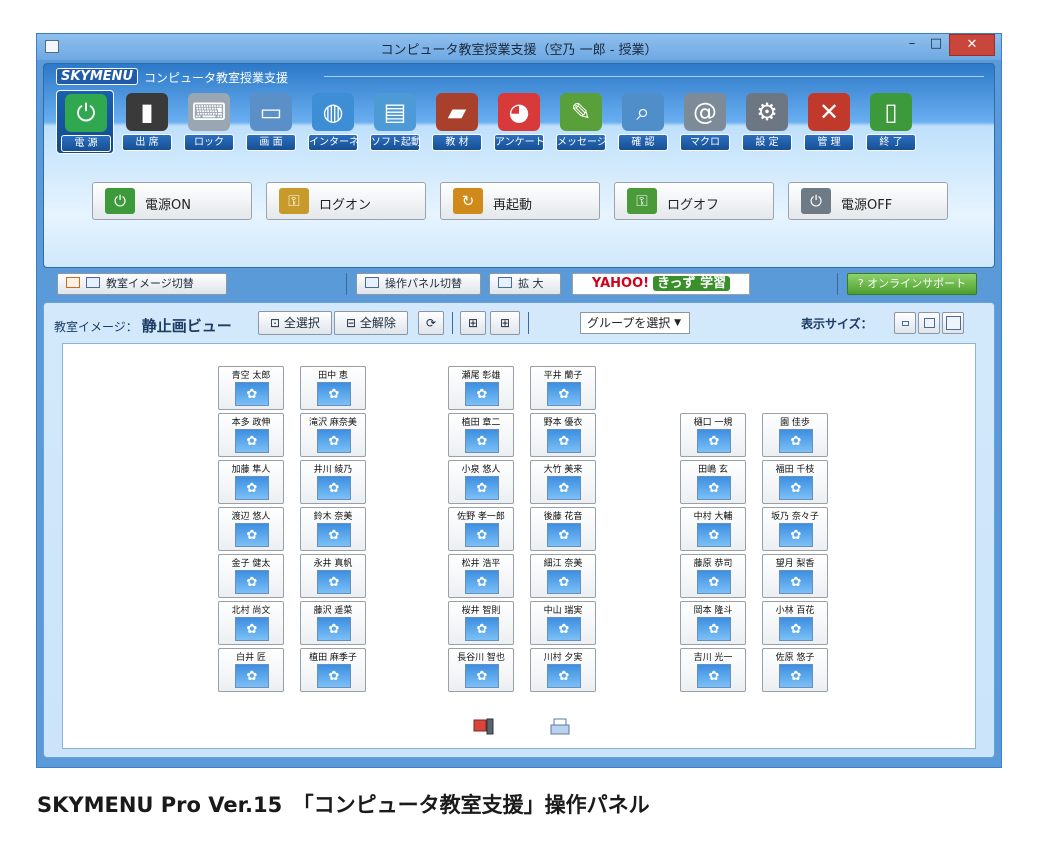 The image size is (1040, 850). Describe the element at coordinates (473, 323) in the screenshot. I see `group-layout-button: ⊞` at that location.